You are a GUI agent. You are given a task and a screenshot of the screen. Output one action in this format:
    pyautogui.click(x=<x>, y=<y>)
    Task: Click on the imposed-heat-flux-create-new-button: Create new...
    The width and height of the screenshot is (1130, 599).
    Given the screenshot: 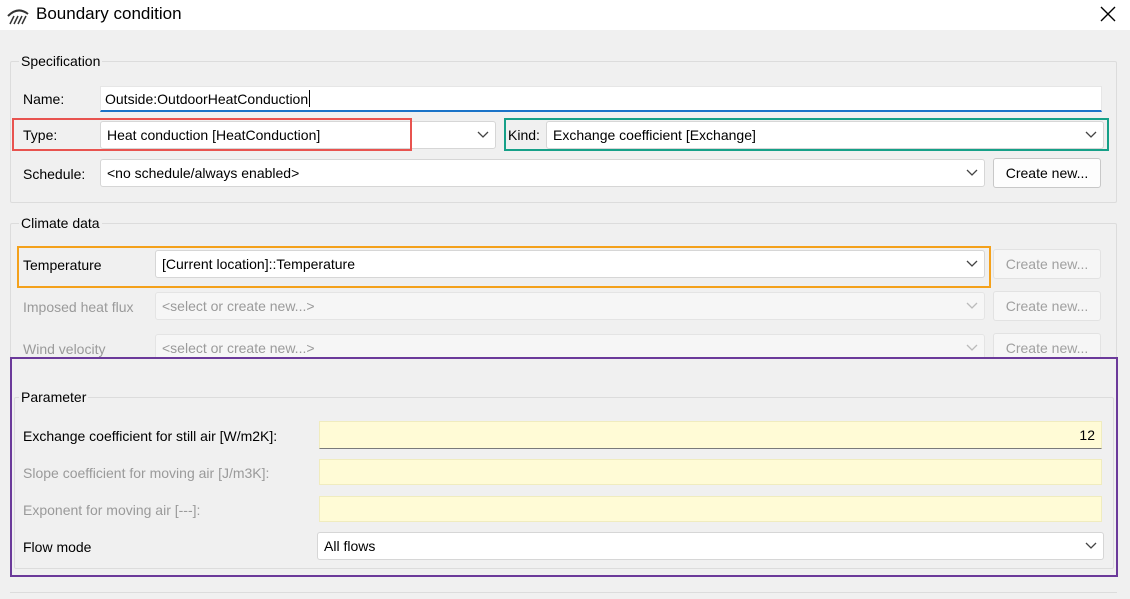 What is the action you would take?
    pyautogui.click(x=1047, y=306)
    